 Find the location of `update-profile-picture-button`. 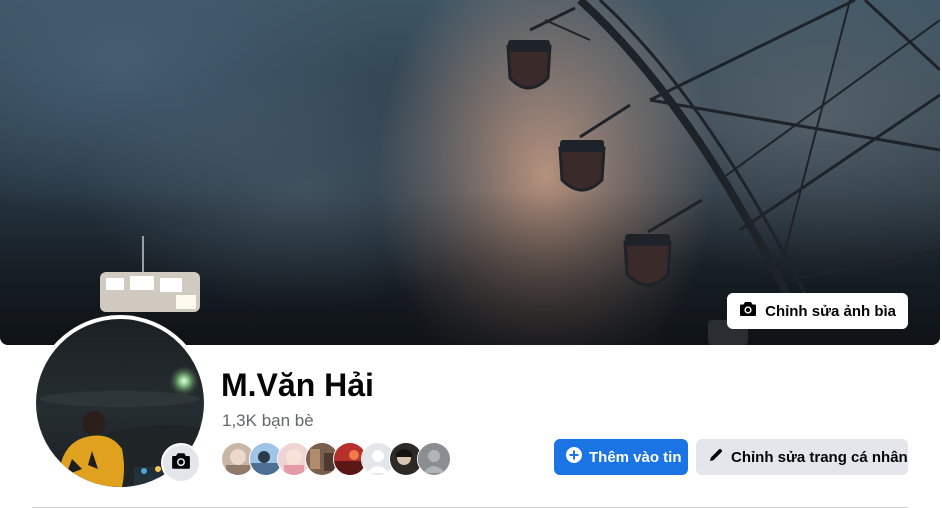

update-profile-picture-button is located at coordinates (181, 463).